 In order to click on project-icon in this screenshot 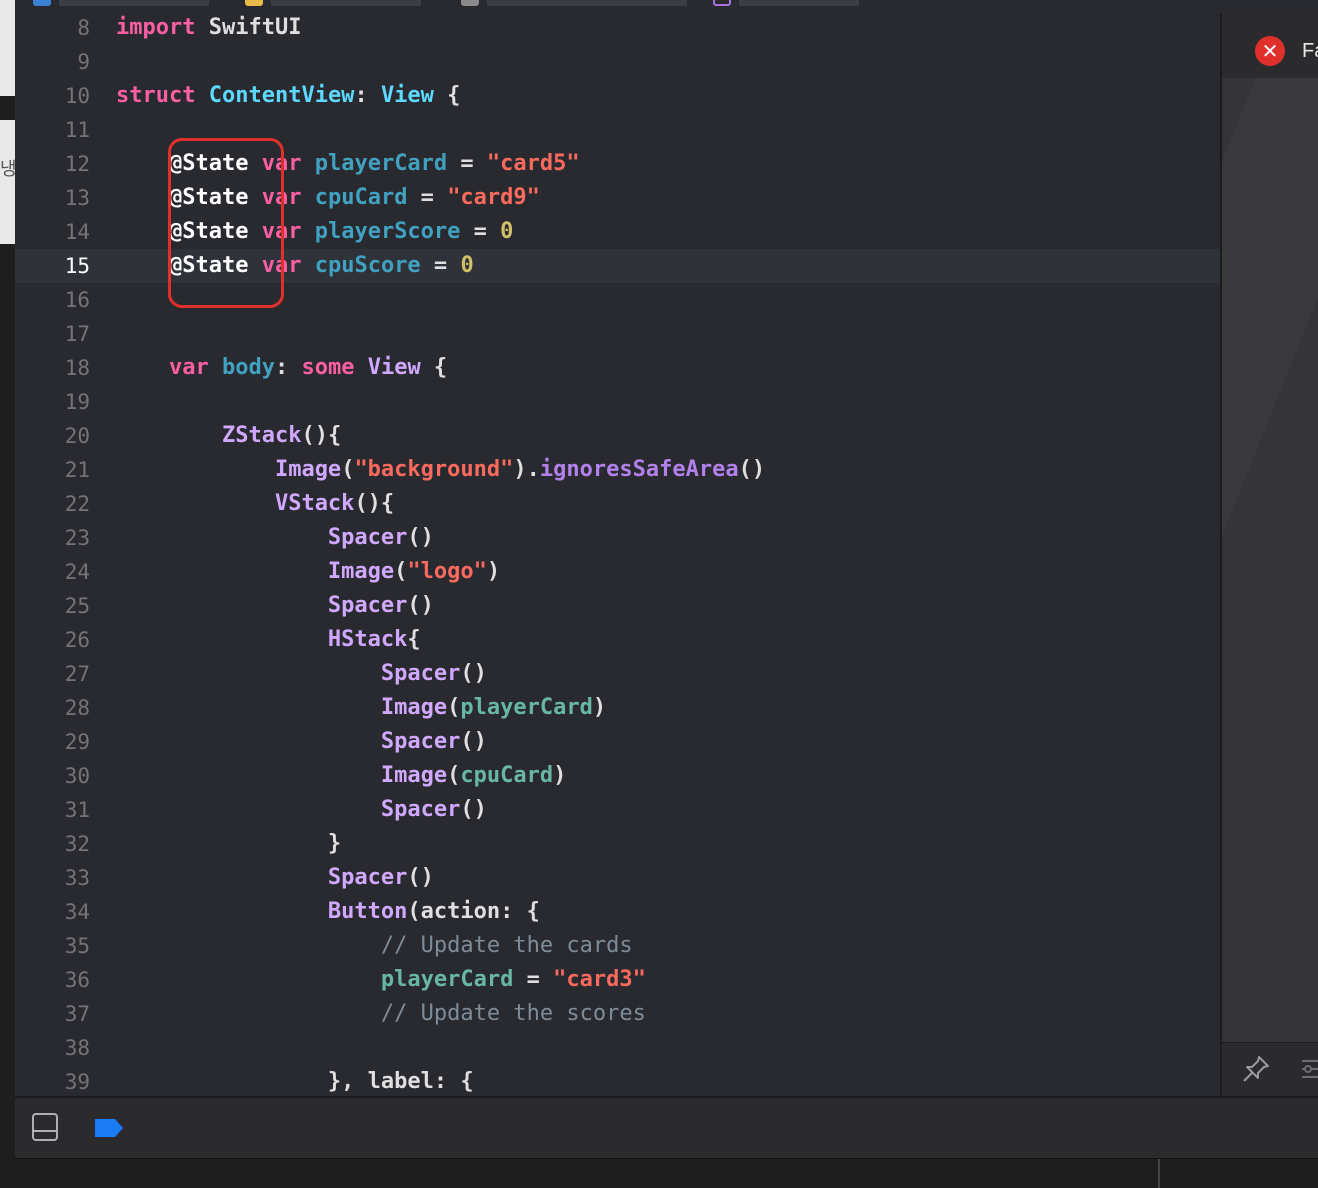, I will do `click(42, 3)`.